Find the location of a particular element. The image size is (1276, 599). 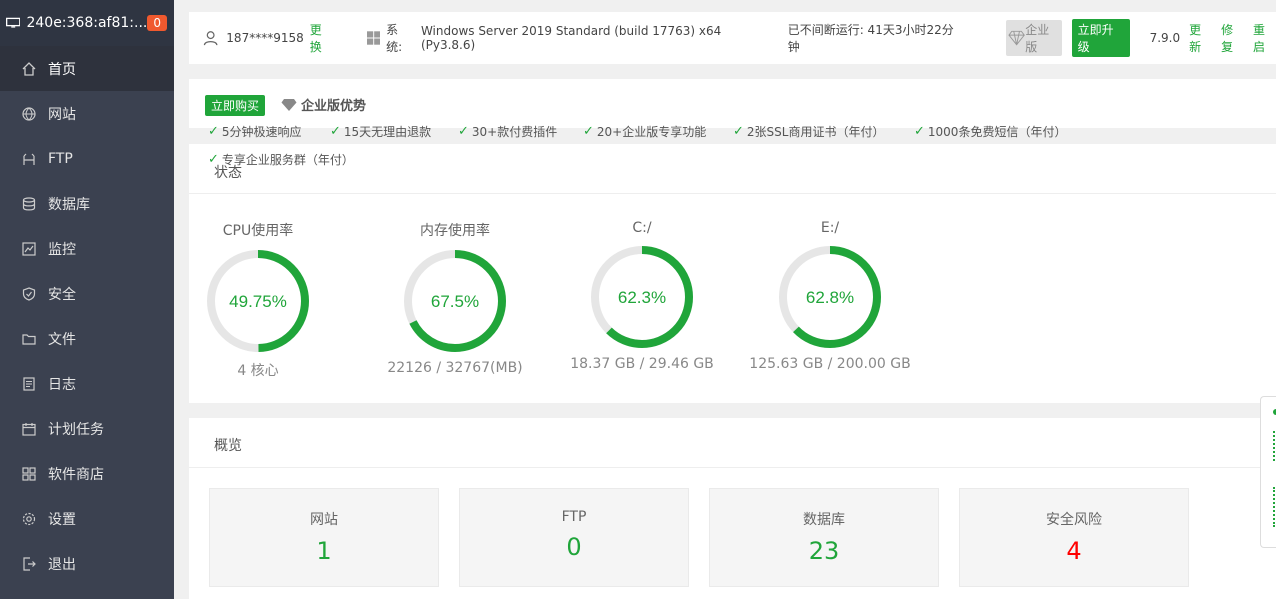

sidebar-item-security: 安全 is located at coordinates (87, 293).